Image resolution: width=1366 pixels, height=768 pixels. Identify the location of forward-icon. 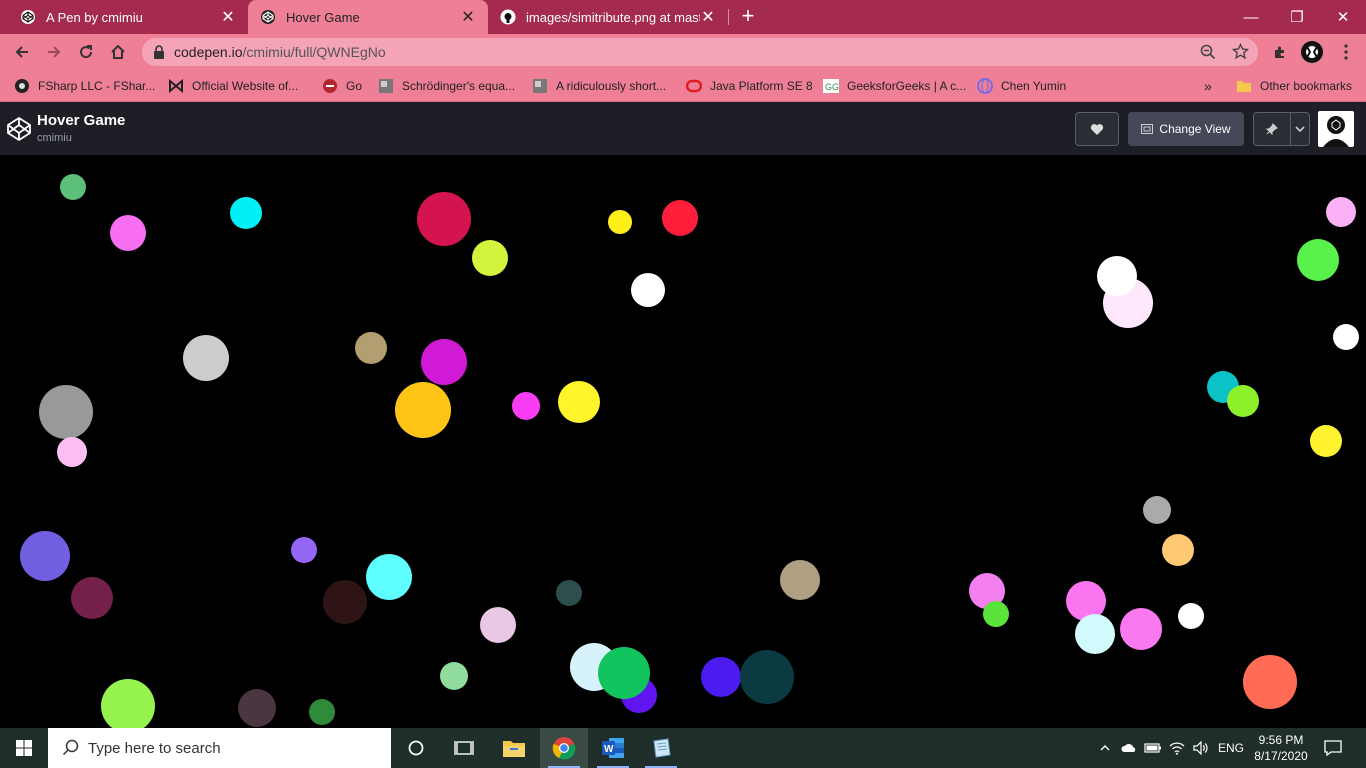
(54, 52).